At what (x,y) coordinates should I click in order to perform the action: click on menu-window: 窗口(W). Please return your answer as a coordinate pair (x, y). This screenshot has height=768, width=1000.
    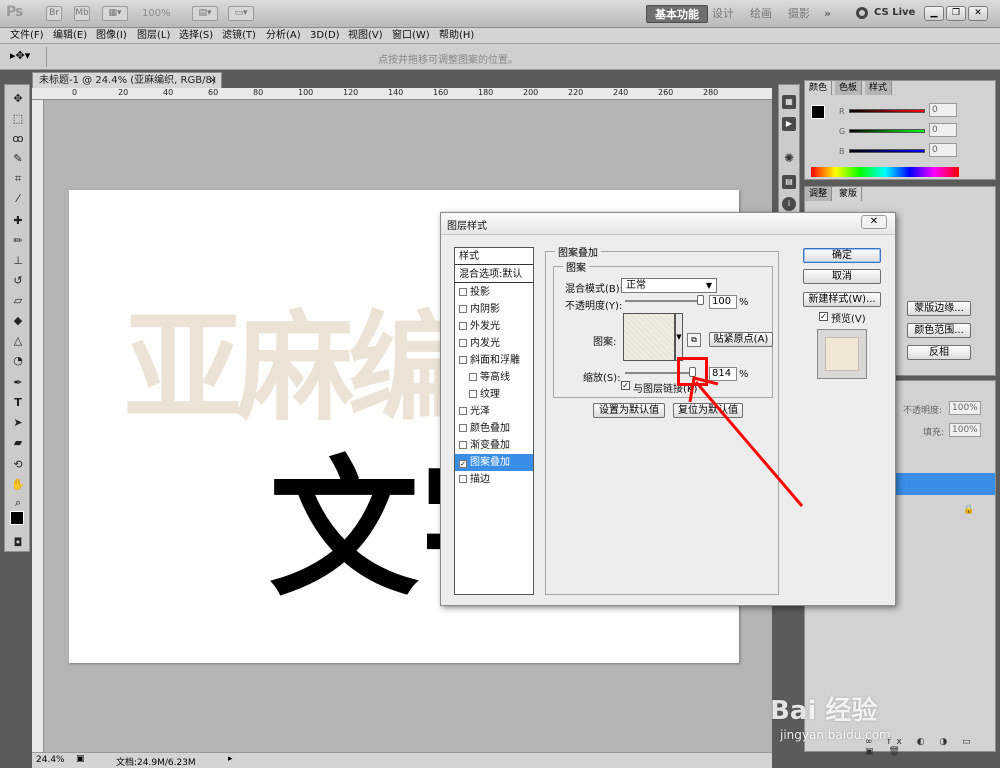
    Looking at the image, I should click on (411, 36).